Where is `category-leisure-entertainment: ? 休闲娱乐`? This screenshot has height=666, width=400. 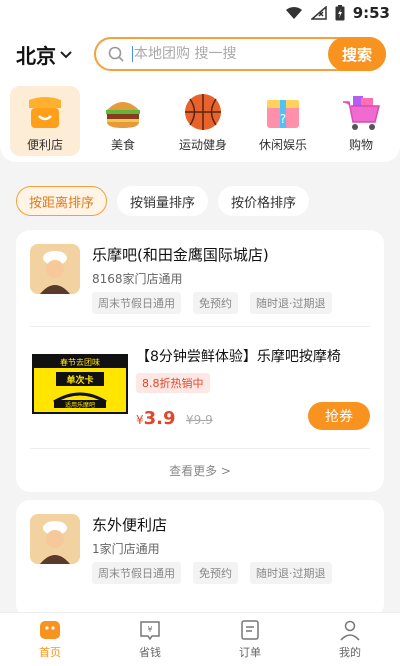 category-leisure-entertainment: ? 休闲娱乐 is located at coordinates (283, 121).